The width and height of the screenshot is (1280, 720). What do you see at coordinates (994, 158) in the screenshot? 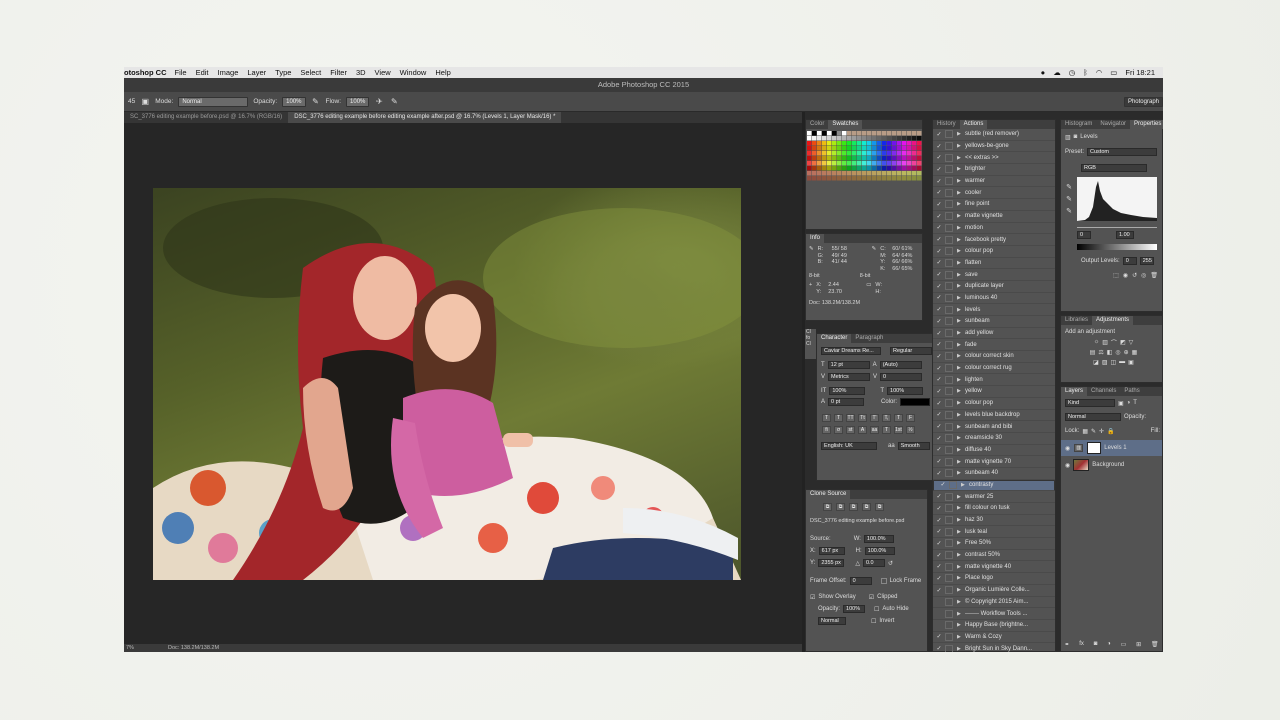
I see `action-item: ✓ ▶ << extras >>` at bounding box center [994, 158].